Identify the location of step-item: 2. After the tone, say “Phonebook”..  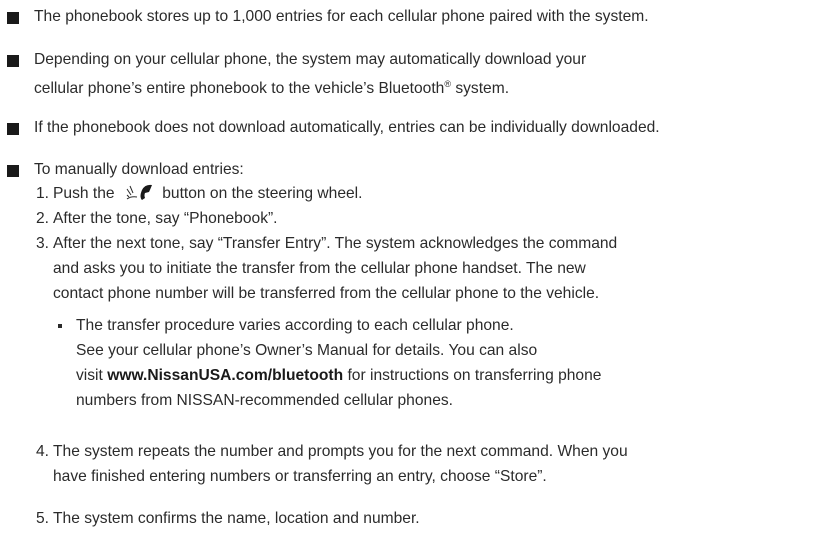
(428, 218).